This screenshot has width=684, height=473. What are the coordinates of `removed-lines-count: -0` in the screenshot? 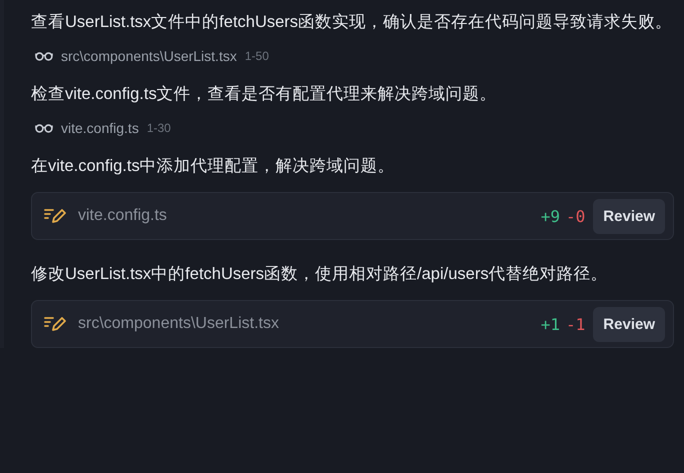 It's located at (576, 216).